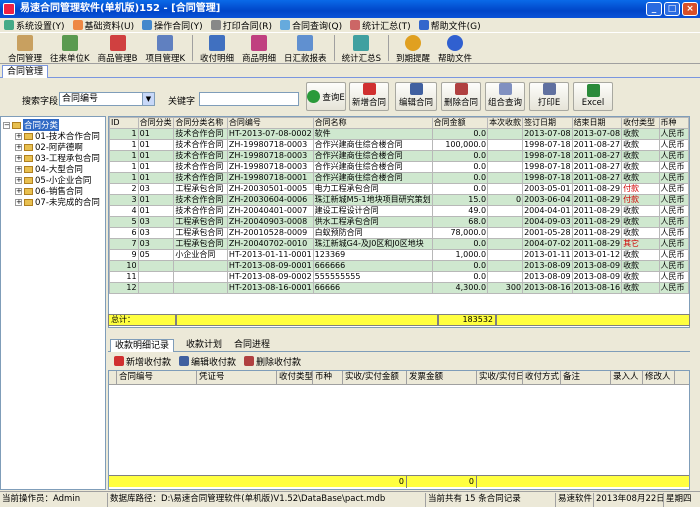 This screenshot has width=700, height=507. Describe the element at coordinates (34, 25) in the screenshot. I see `menu-system-settings: 系统设置(Y)` at that location.